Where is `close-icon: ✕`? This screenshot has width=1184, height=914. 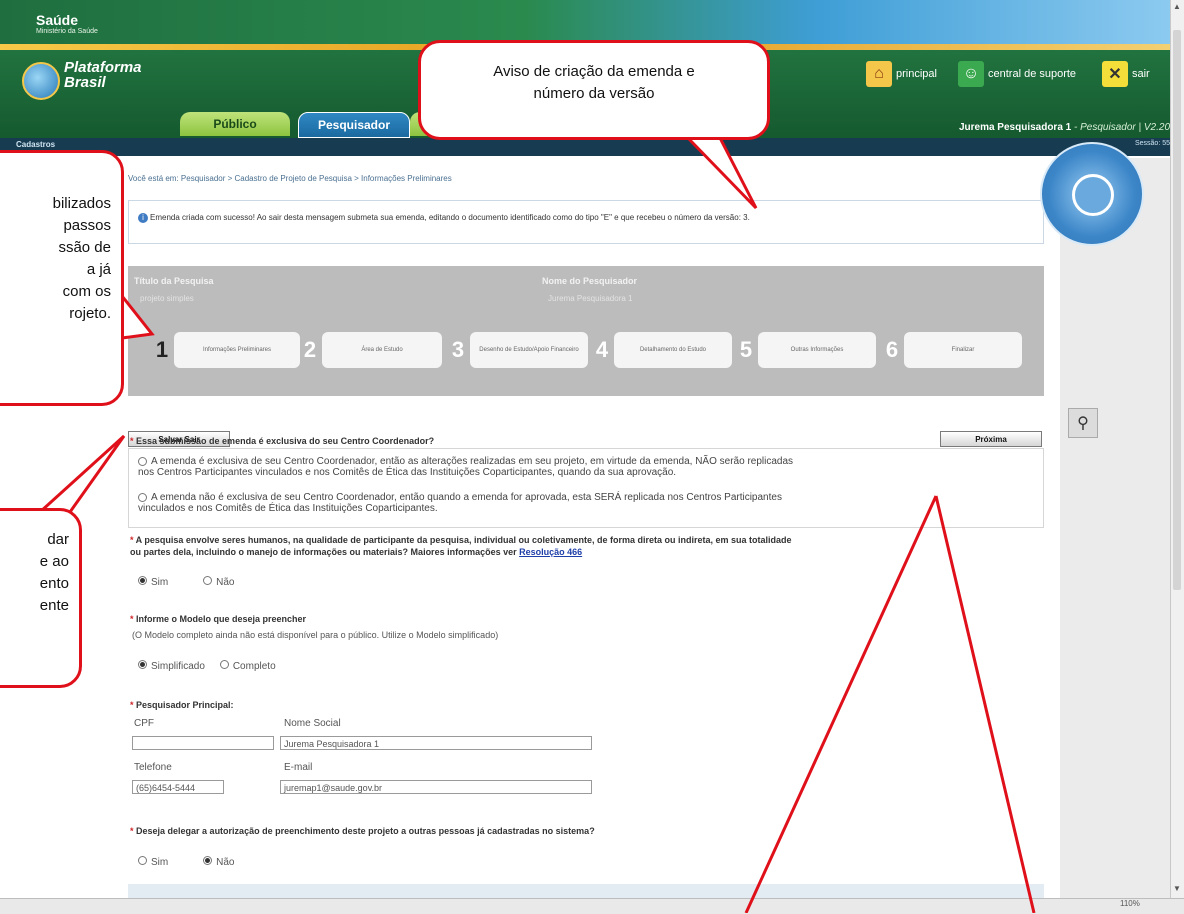
close-icon: ✕ is located at coordinates (1115, 74).